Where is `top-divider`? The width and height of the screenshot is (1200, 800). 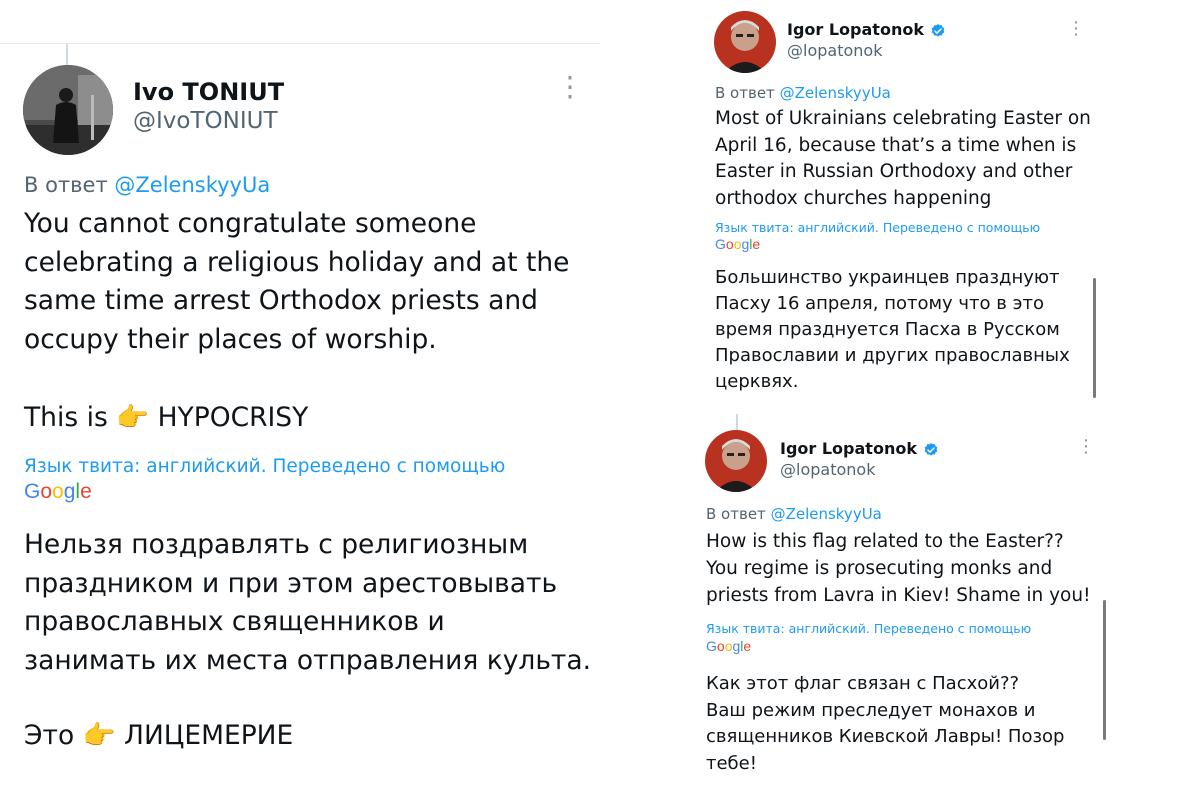
top-divider is located at coordinates (300, 43).